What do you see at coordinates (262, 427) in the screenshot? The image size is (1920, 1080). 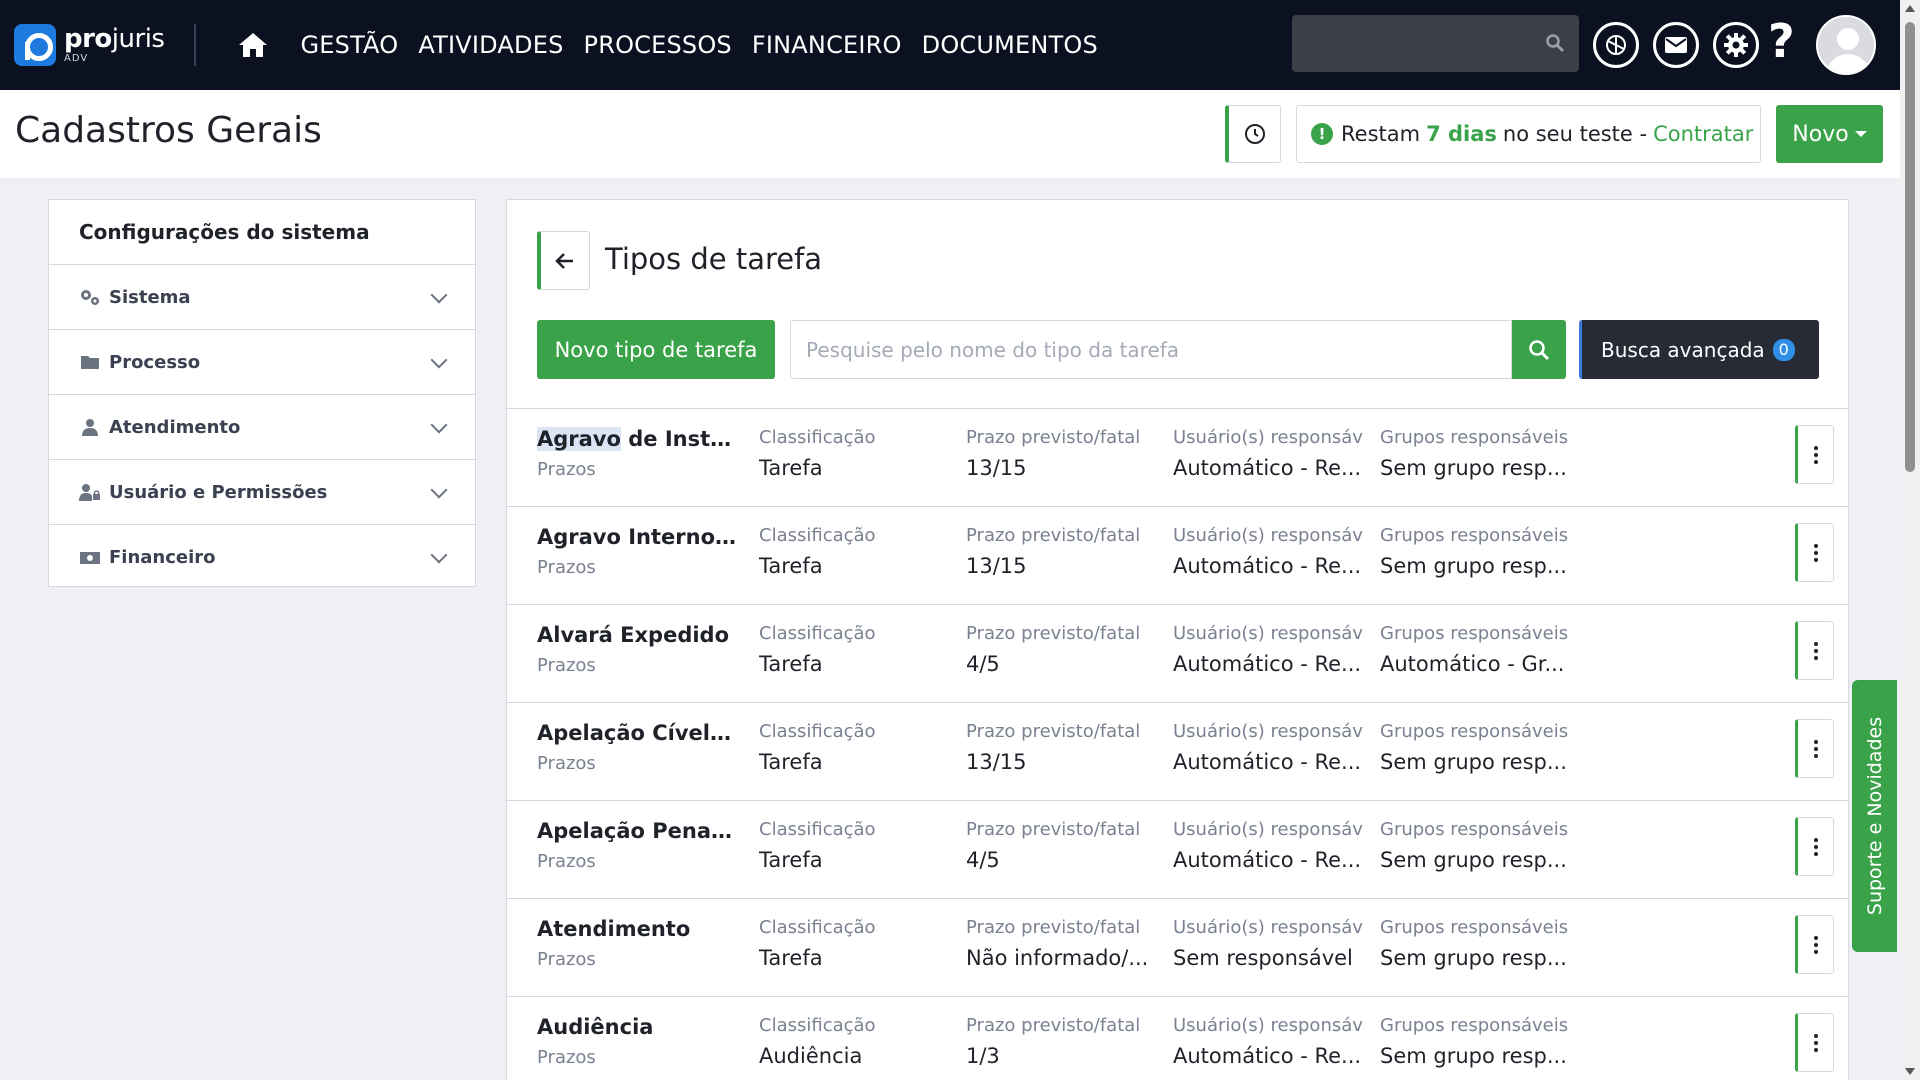 I see `sidebar-item-atendimento: Atendimento` at bounding box center [262, 427].